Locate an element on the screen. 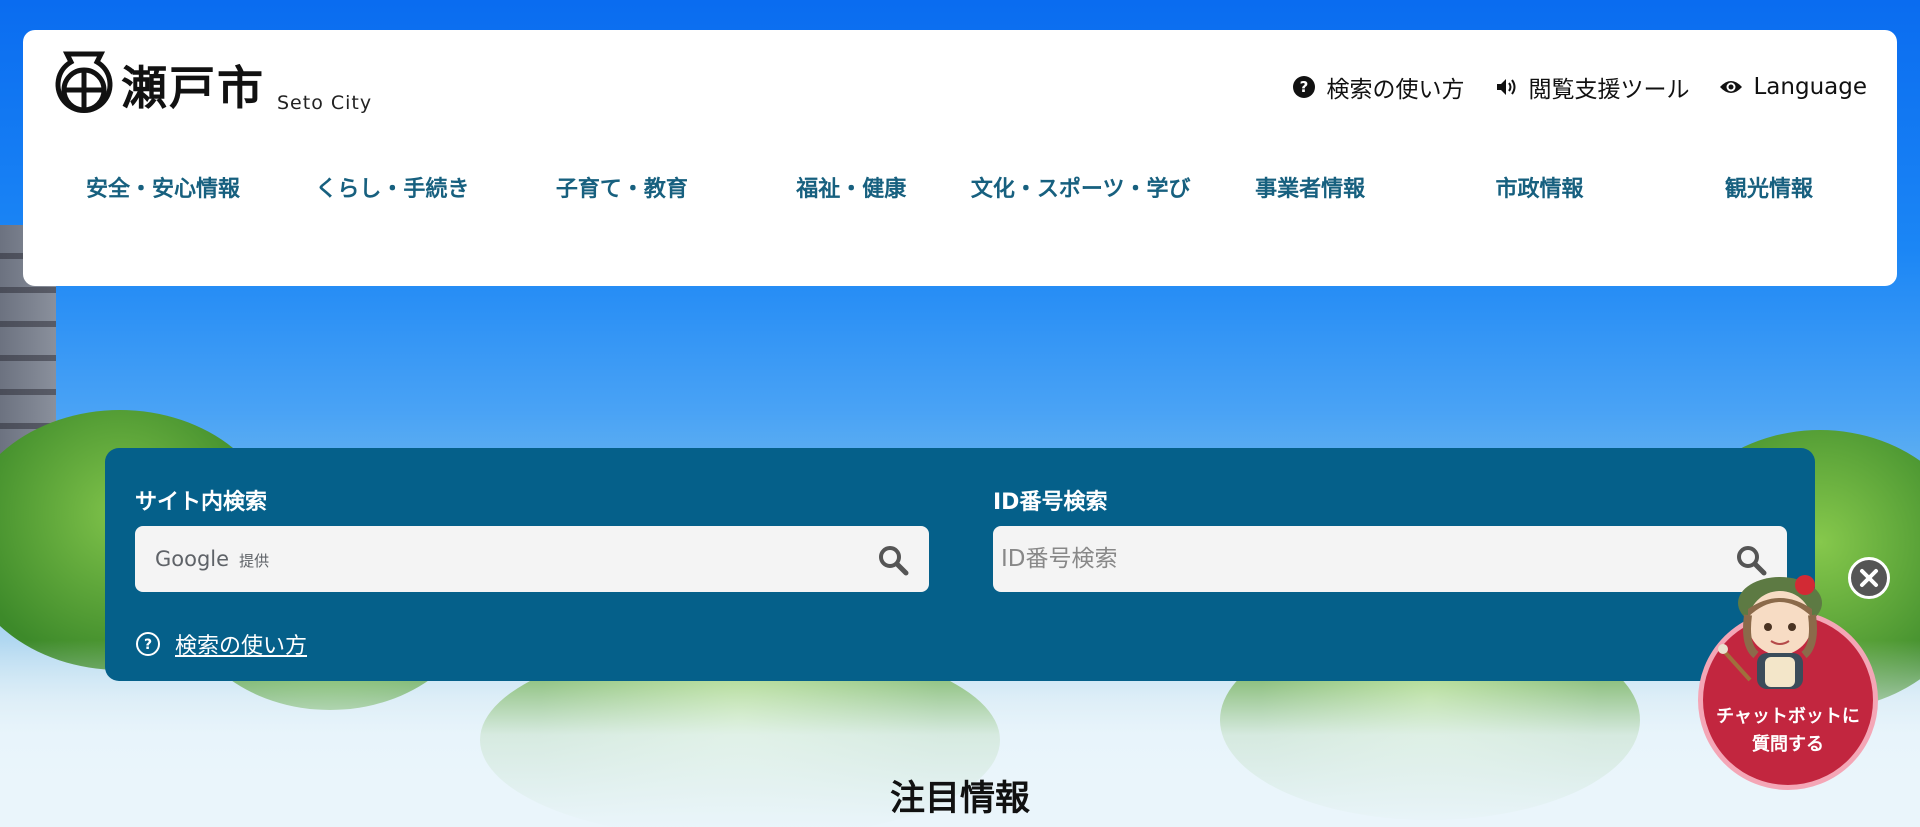 Image resolution: width=1920 pixels, height=827 pixels. close-icon is located at coordinates (1869, 578).